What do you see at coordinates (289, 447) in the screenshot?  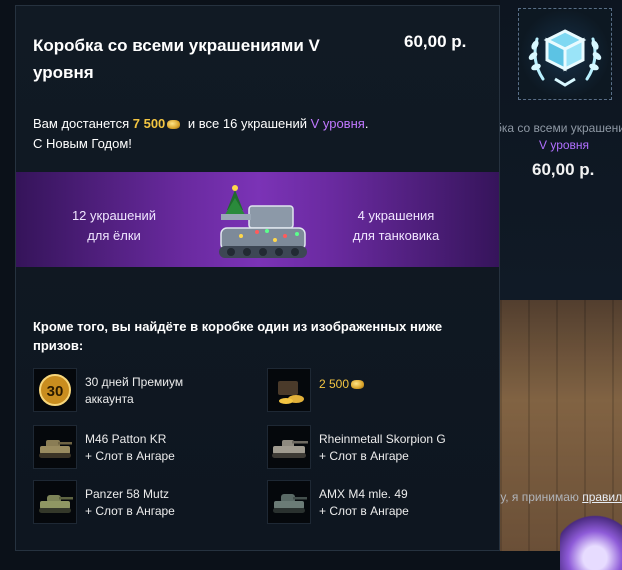 I see `tank-skorpion-icon` at bounding box center [289, 447].